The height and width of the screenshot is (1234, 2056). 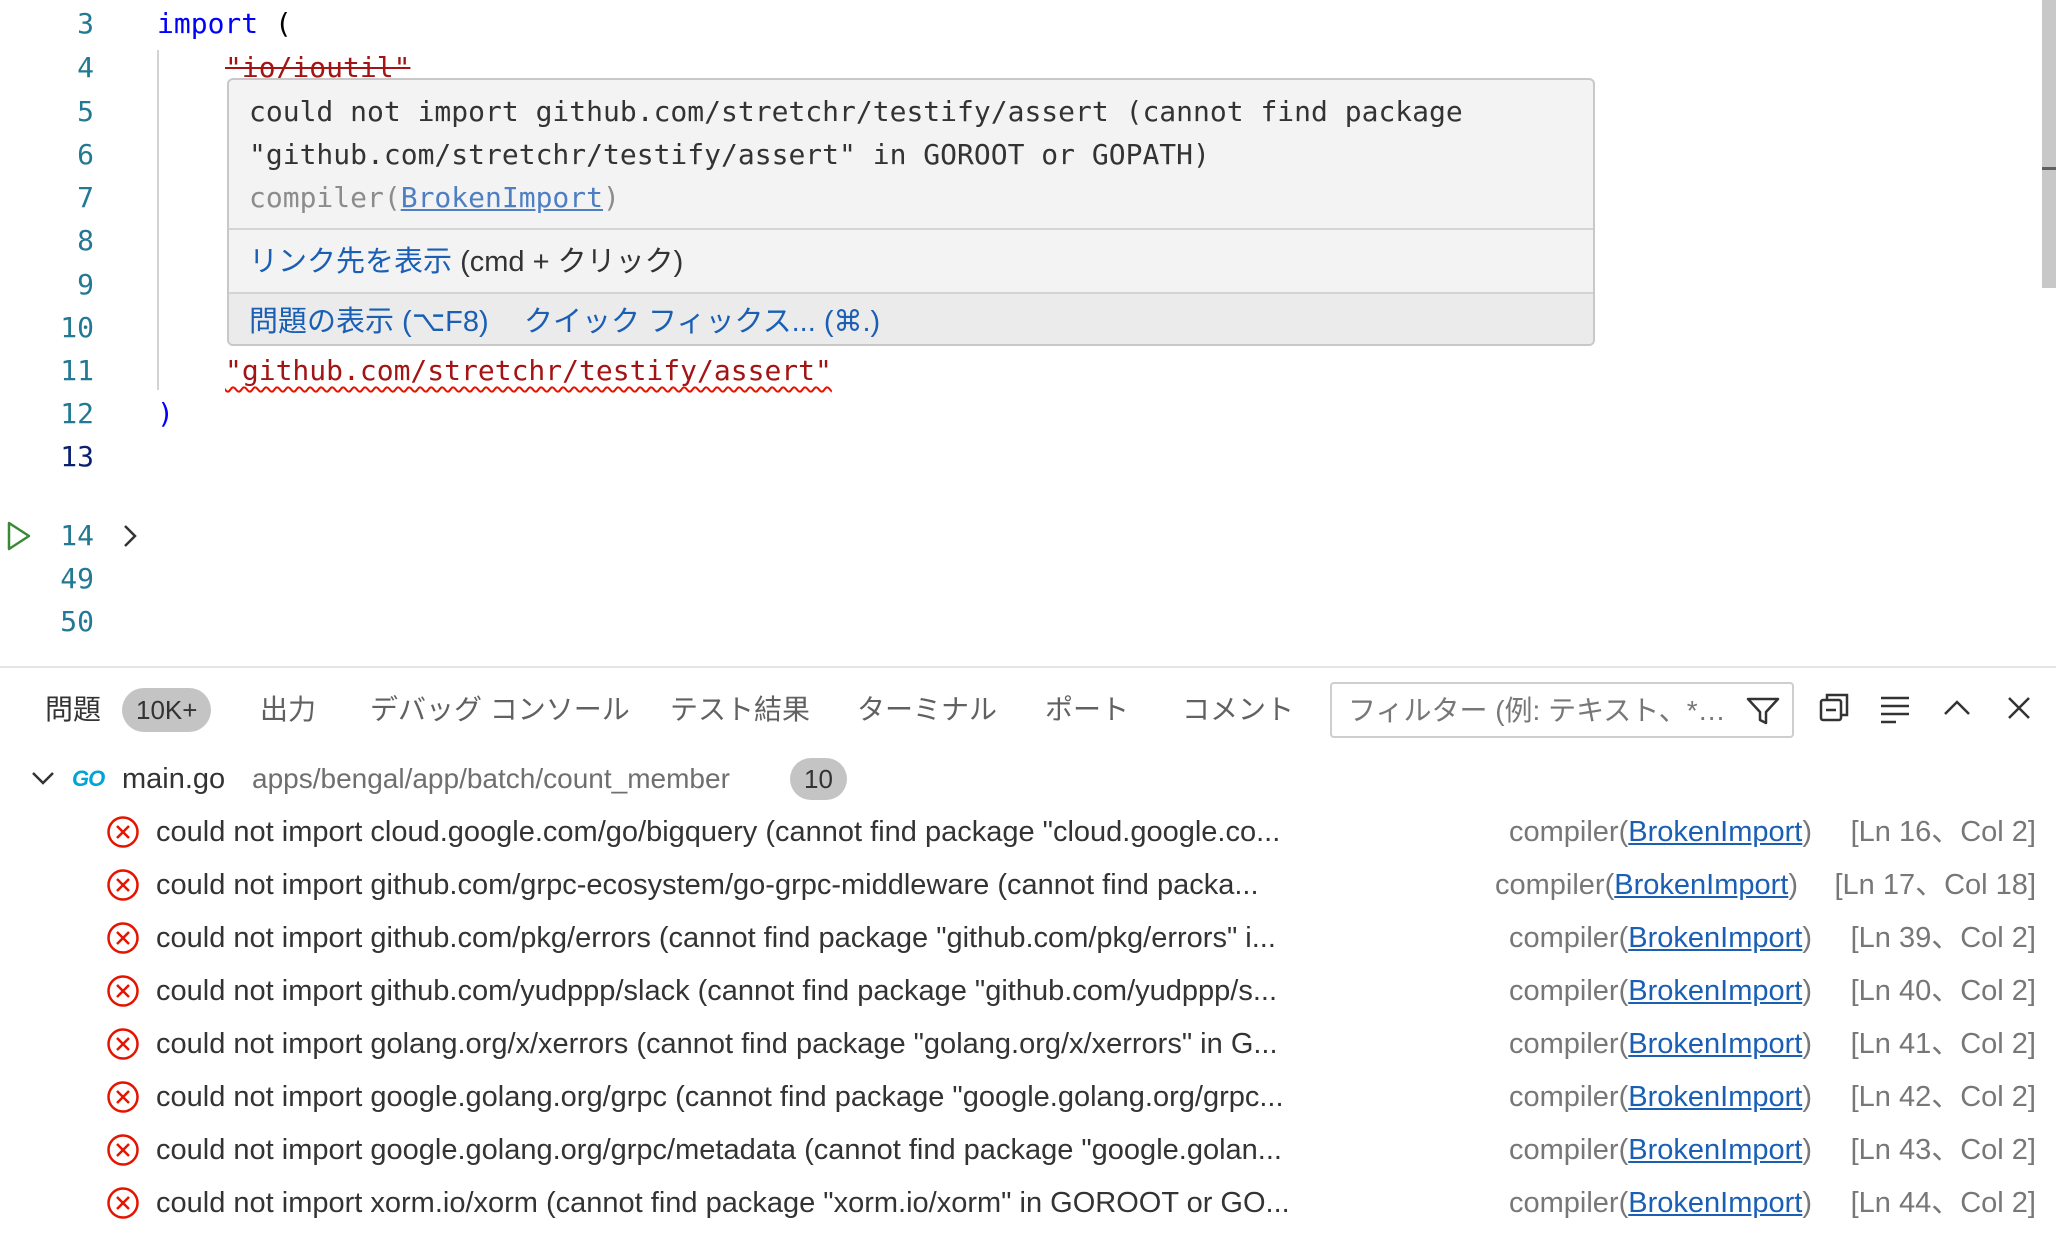 What do you see at coordinates (85, 67) in the screenshot?
I see `line-number: 4` at bounding box center [85, 67].